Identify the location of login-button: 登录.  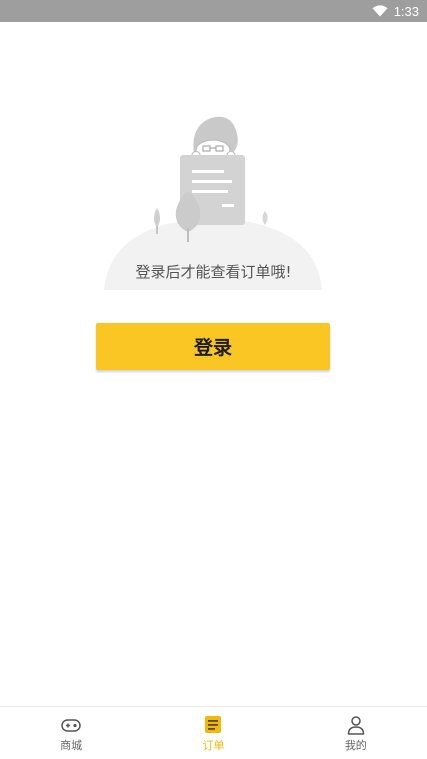
(213, 346).